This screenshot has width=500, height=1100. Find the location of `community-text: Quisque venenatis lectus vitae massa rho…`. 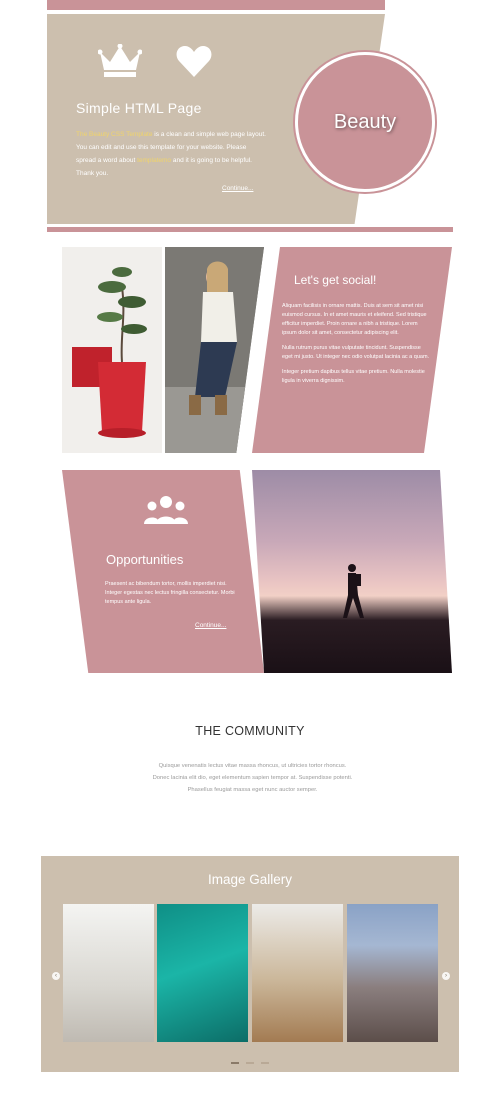

community-text: Quisque venenatis lectus vitae massa rho… is located at coordinates (252, 778).